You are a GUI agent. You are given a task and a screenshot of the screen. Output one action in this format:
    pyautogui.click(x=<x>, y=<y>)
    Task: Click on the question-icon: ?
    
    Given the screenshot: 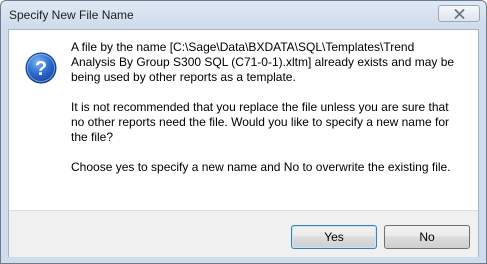 What is the action you would take?
    pyautogui.click(x=41, y=68)
    